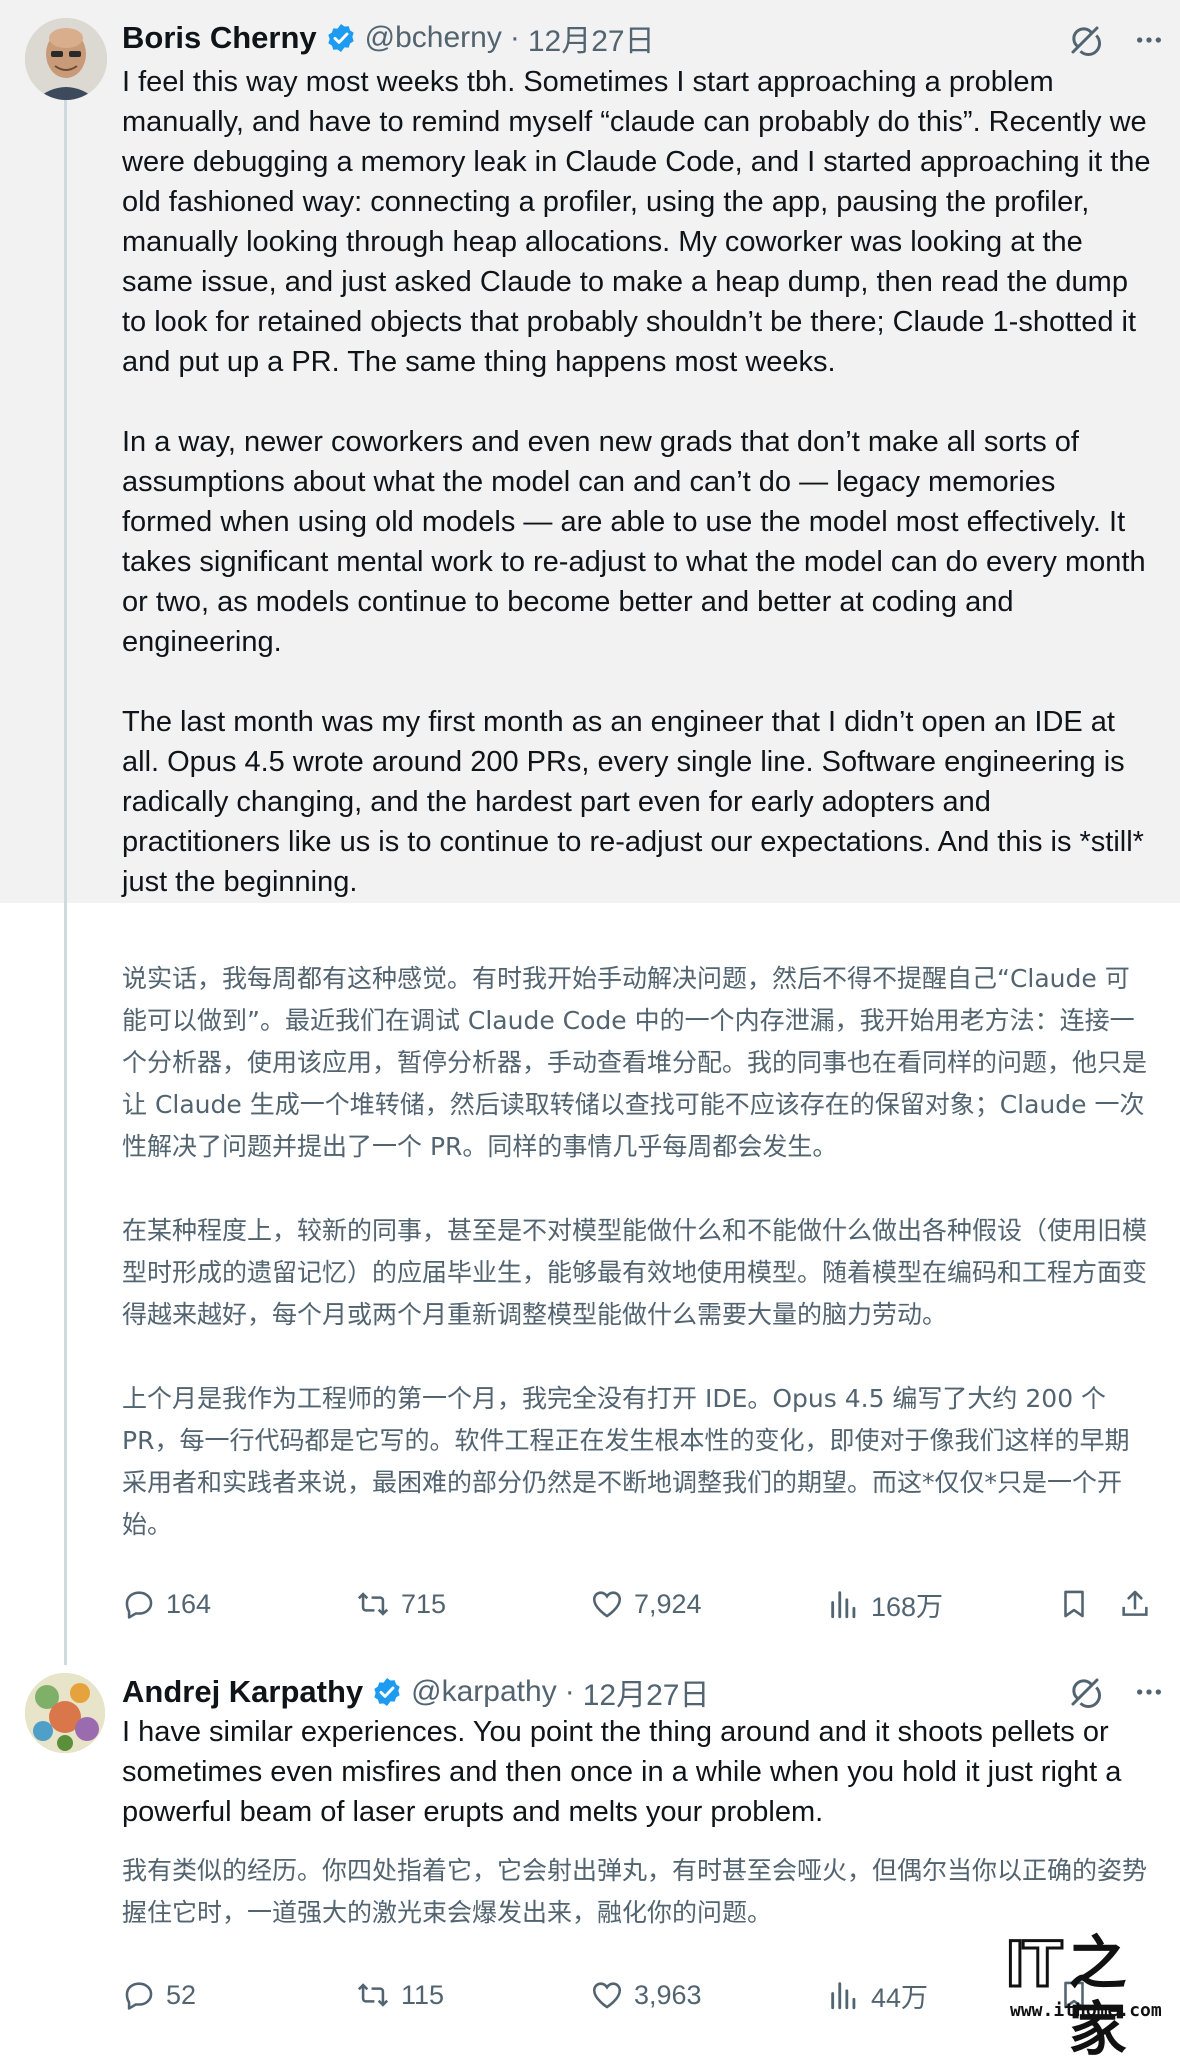  I want to click on watermark-logo-it: IT, so click(1035, 1963).